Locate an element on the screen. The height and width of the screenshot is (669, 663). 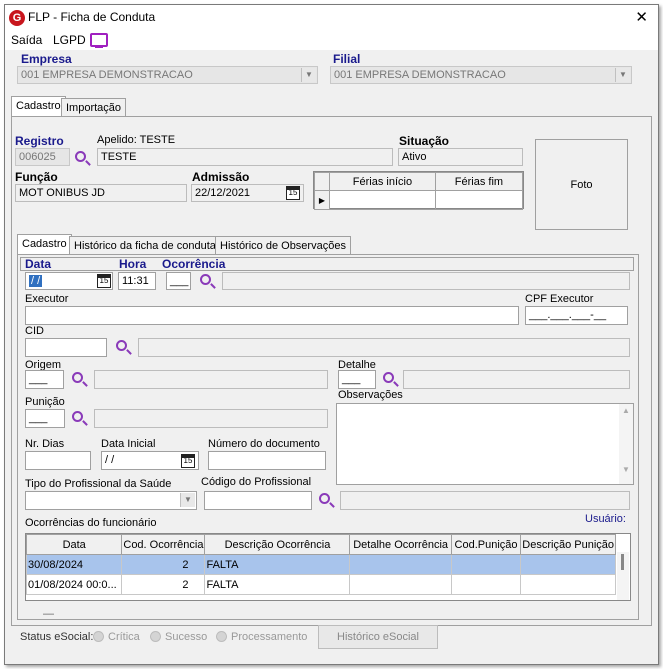
registro-field: 006025 is located at coordinates (42, 157).